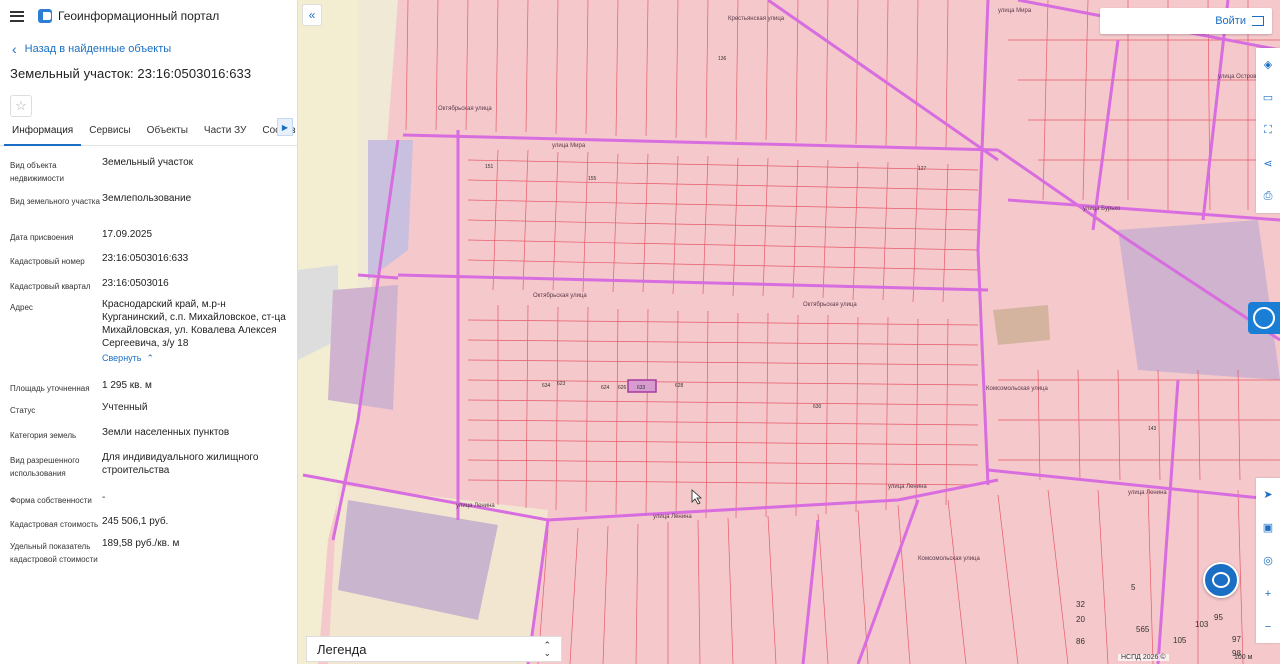  What do you see at coordinates (98, 49) in the screenshot?
I see `back-link-label: Назад в найденные объекты` at bounding box center [98, 49].